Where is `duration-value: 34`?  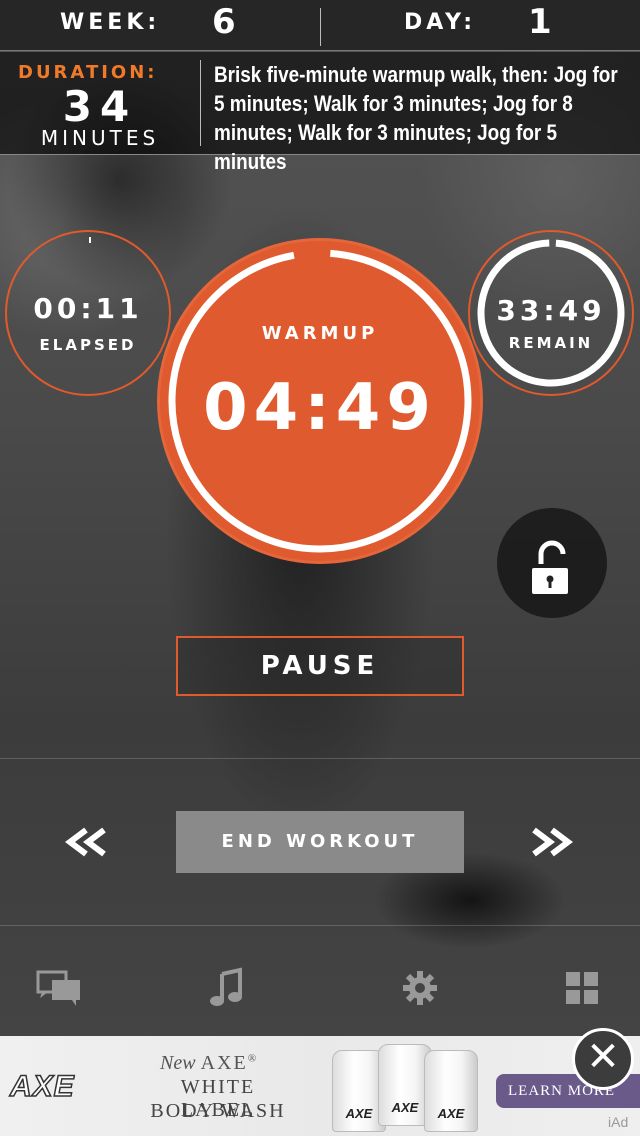
duration-value: 34 is located at coordinates (100, 106).